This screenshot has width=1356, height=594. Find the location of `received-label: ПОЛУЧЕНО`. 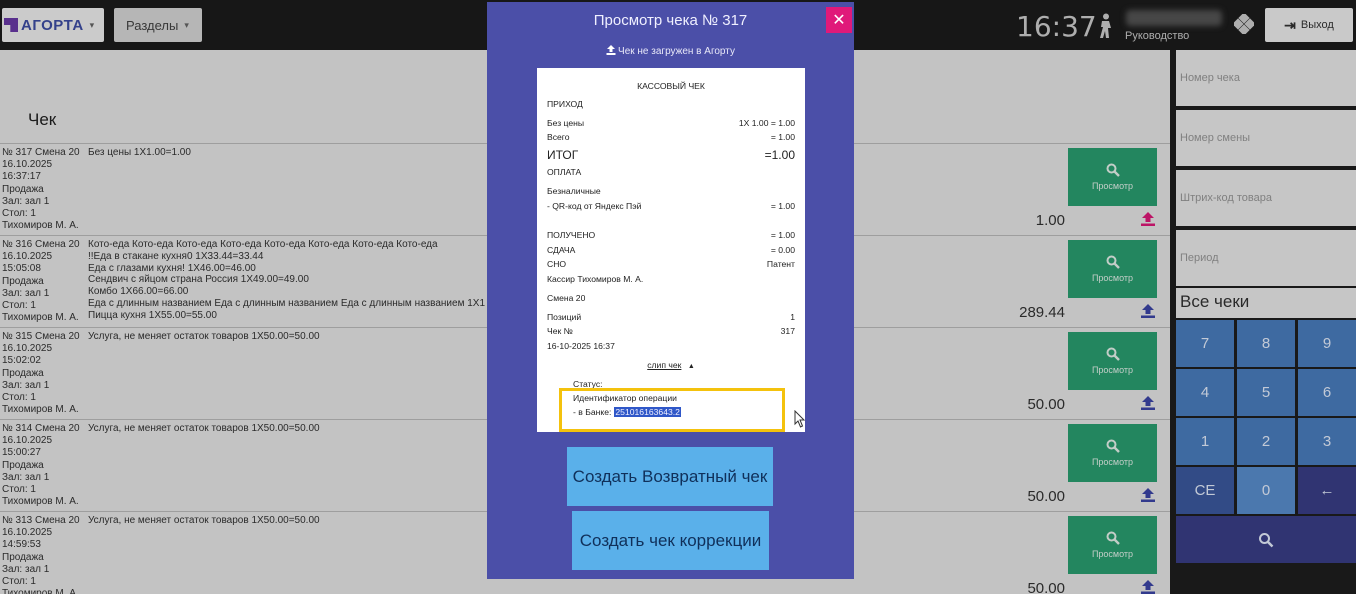

received-label: ПОЛУЧЕНО is located at coordinates (571, 235).